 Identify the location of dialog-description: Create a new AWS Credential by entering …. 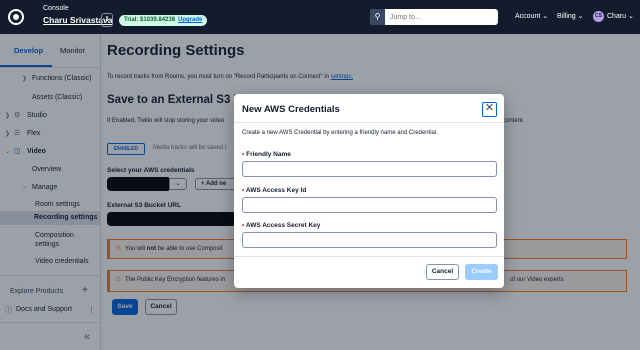
(340, 133).